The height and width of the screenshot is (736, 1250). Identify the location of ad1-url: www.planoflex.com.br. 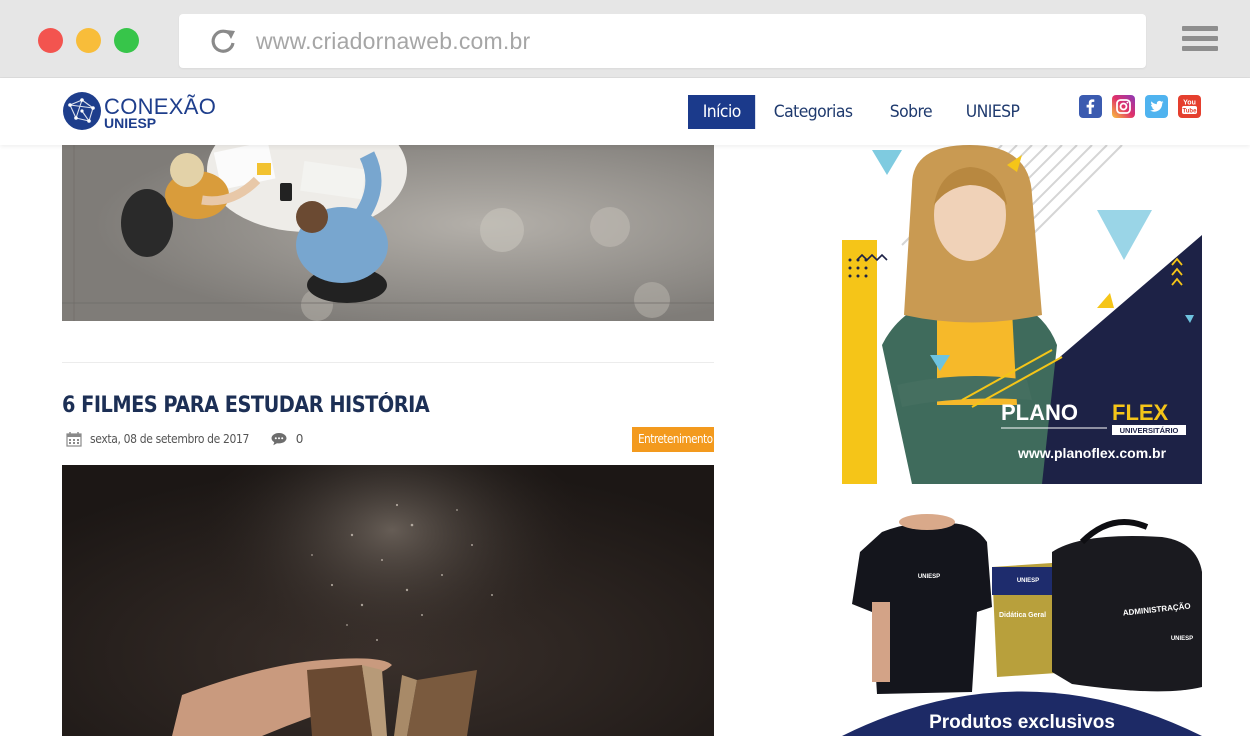
(1092, 453).